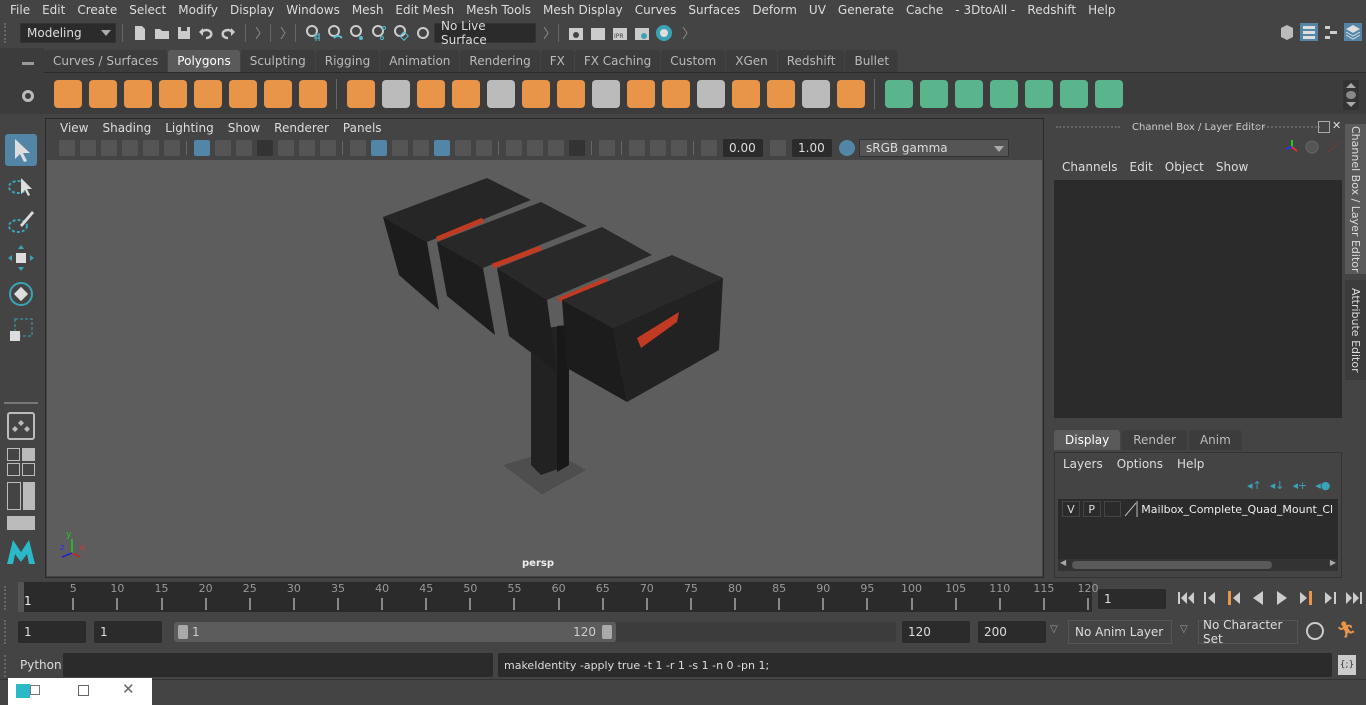 Image resolution: width=1366 pixels, height=705 pixels. Describe the element at coordinates (846, 148) in the screenshot. I see `color-management-toggle-icon` at that location.